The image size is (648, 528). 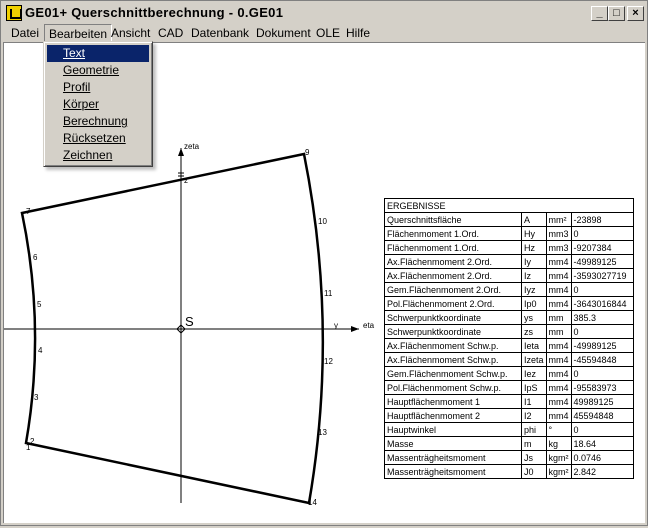 I want to click on centroid-label: S, so click(x=189, y=321).